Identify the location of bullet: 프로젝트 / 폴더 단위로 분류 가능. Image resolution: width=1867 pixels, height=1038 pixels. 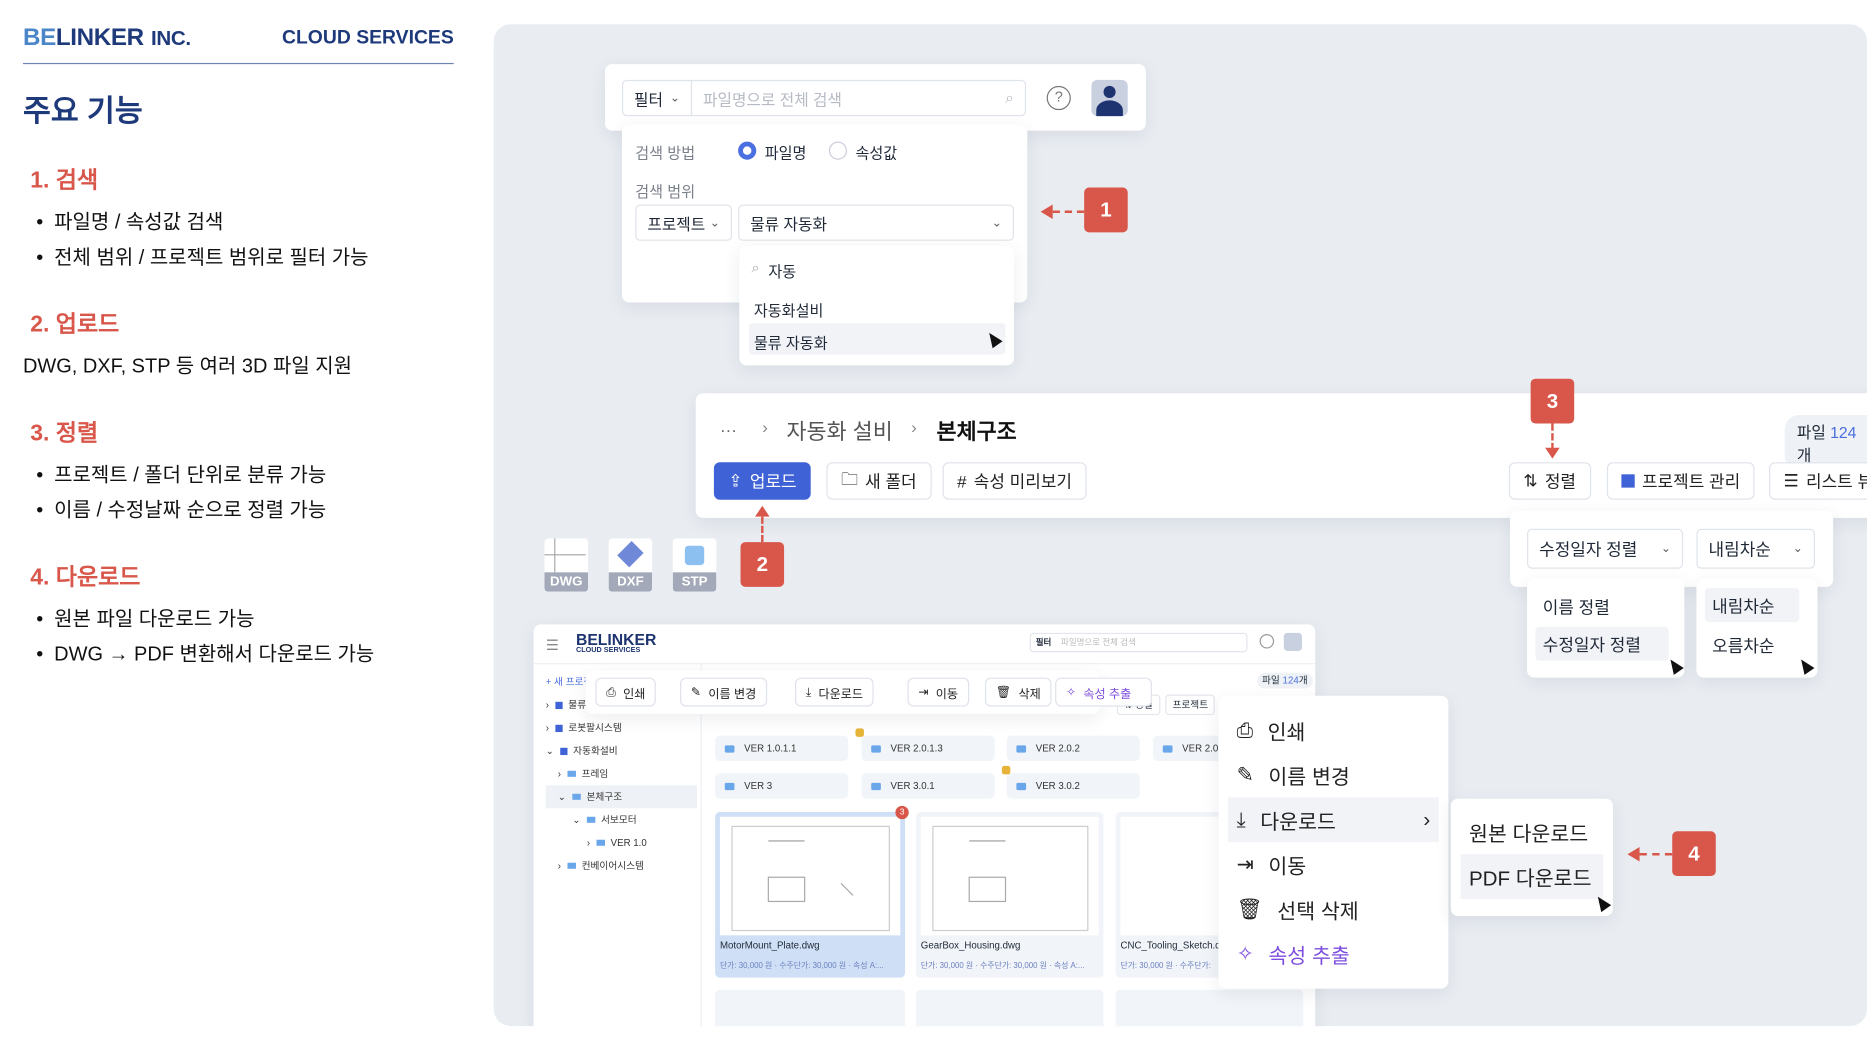
(181, 473).